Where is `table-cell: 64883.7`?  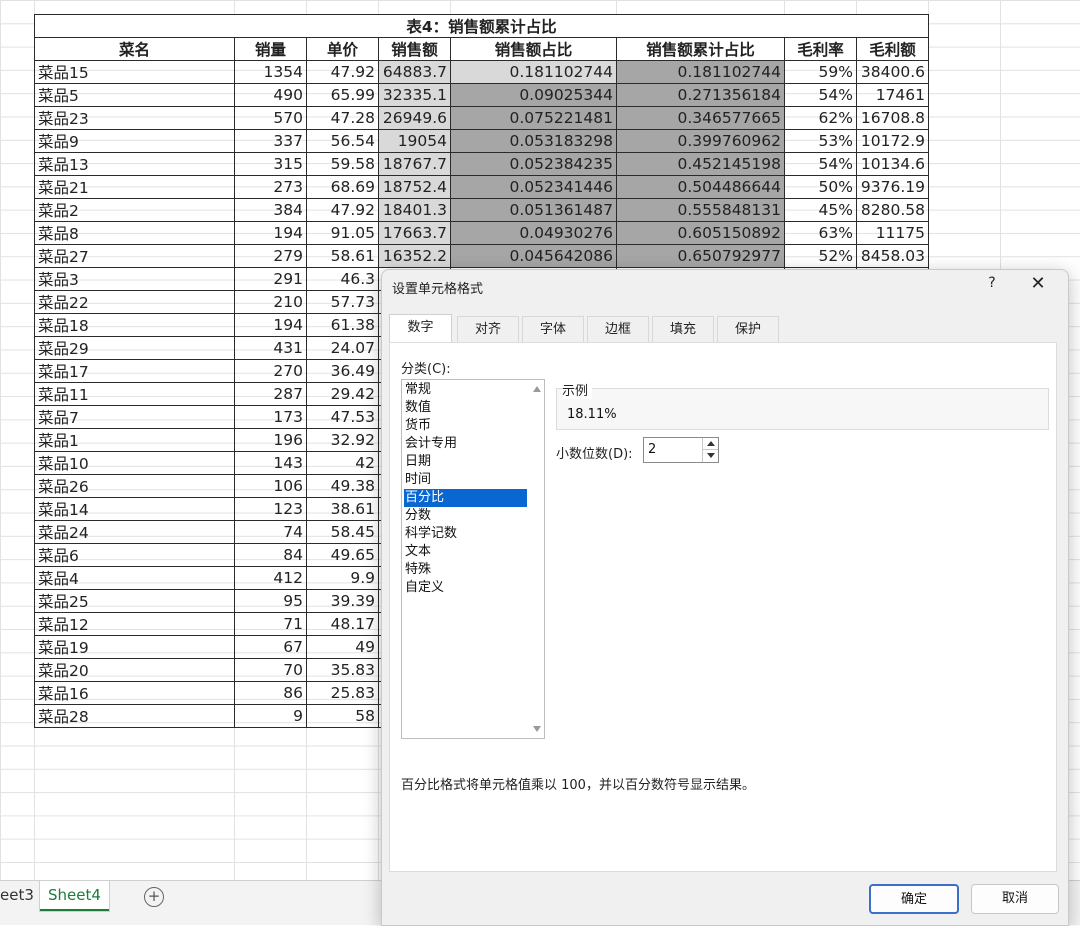 table-cell: 64883.7 is located at coordinates (414, 72).